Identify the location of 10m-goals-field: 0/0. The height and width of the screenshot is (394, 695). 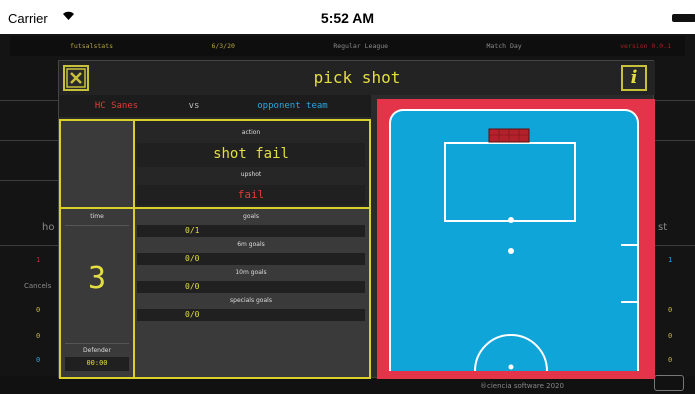
(251, 287).